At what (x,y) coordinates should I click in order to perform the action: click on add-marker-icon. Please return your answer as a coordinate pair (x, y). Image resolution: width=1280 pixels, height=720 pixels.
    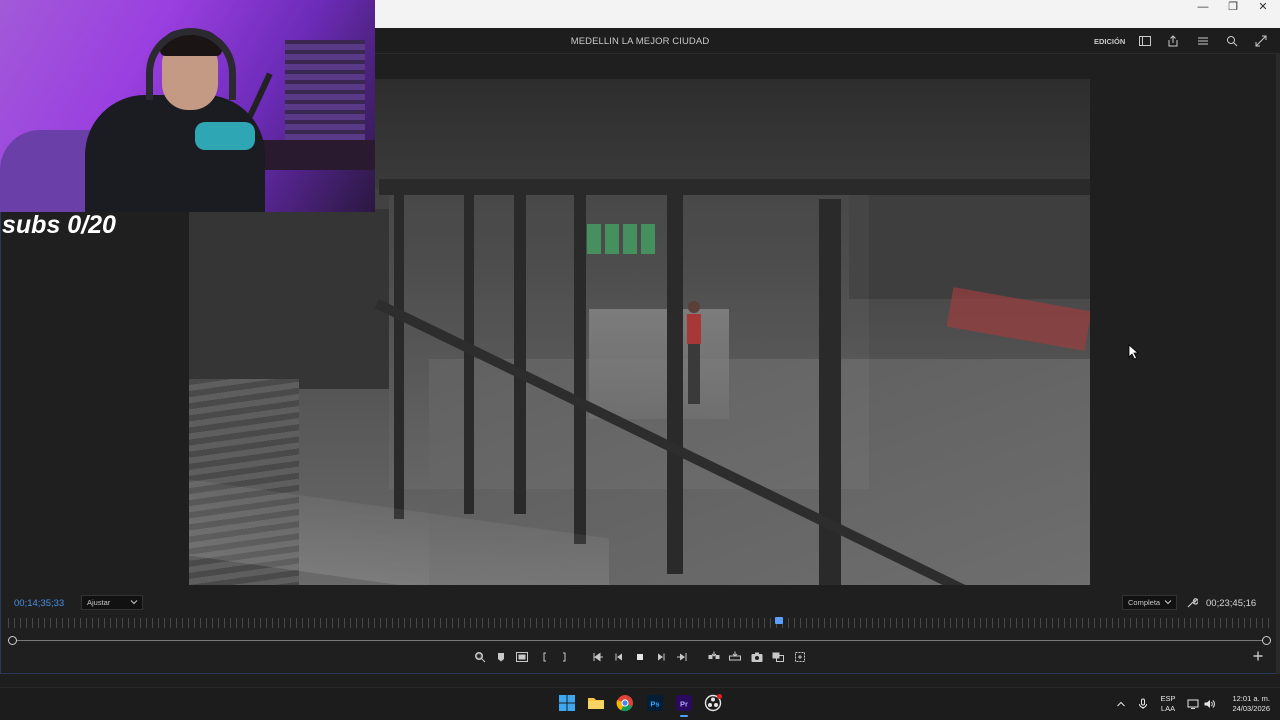
    Looking at the image, I should click on (501, 657).